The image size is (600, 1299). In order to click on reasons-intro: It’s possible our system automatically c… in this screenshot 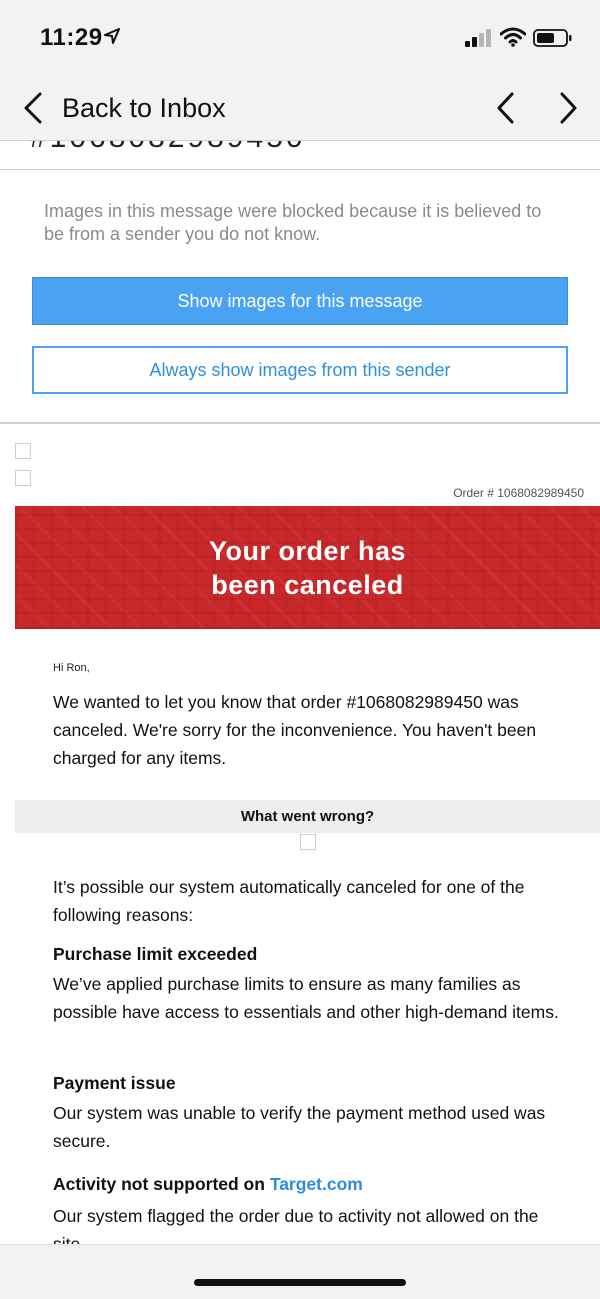, I will do `click(289, 901)`.